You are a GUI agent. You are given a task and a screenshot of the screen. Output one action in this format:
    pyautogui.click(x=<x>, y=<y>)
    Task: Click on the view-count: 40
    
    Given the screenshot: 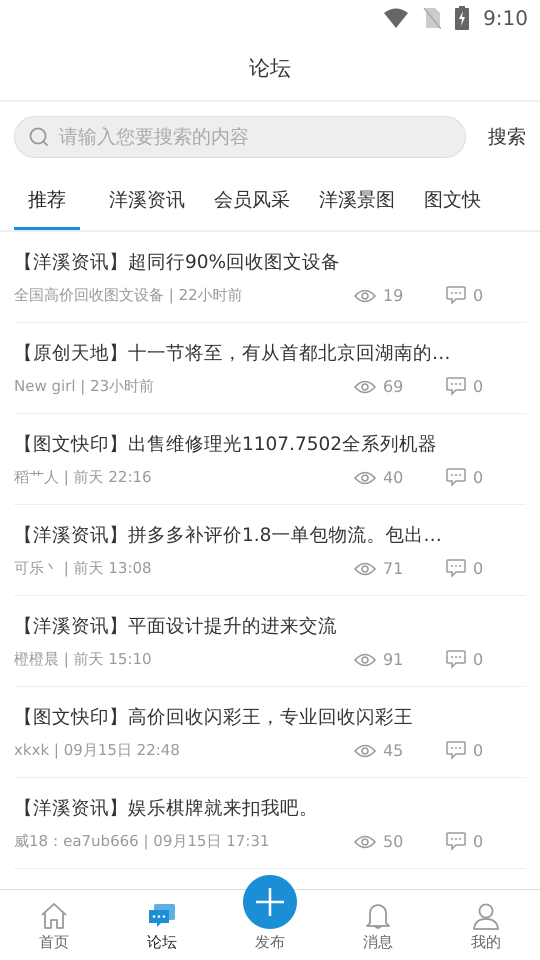 What is the action you would take?
    pyautogui.click(x=393, y=477)
    